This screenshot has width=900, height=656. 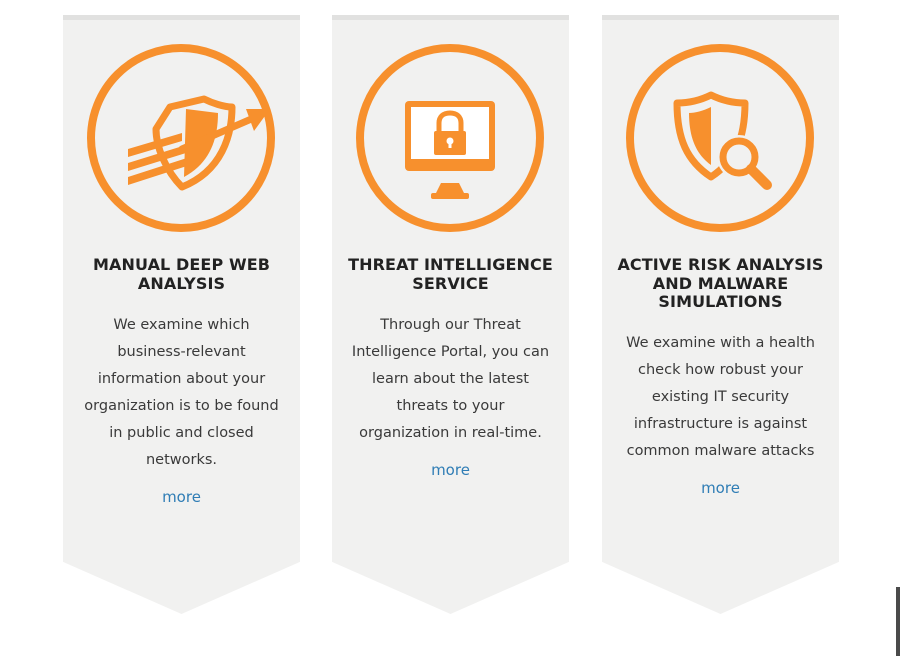 I want to click on card-description-line: We examine with a health, so click(x=720, y=343).